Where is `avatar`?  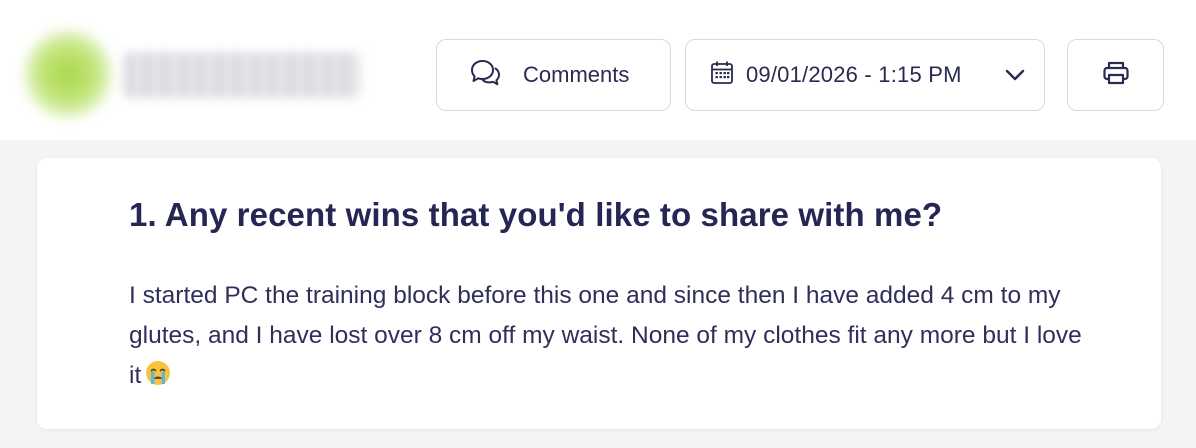
avatar is located at coordinates (68, 74).